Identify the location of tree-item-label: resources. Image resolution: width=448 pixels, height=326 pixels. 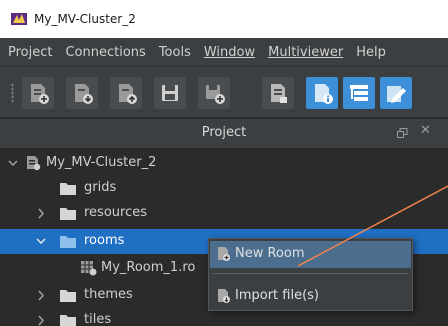
(116, 212).